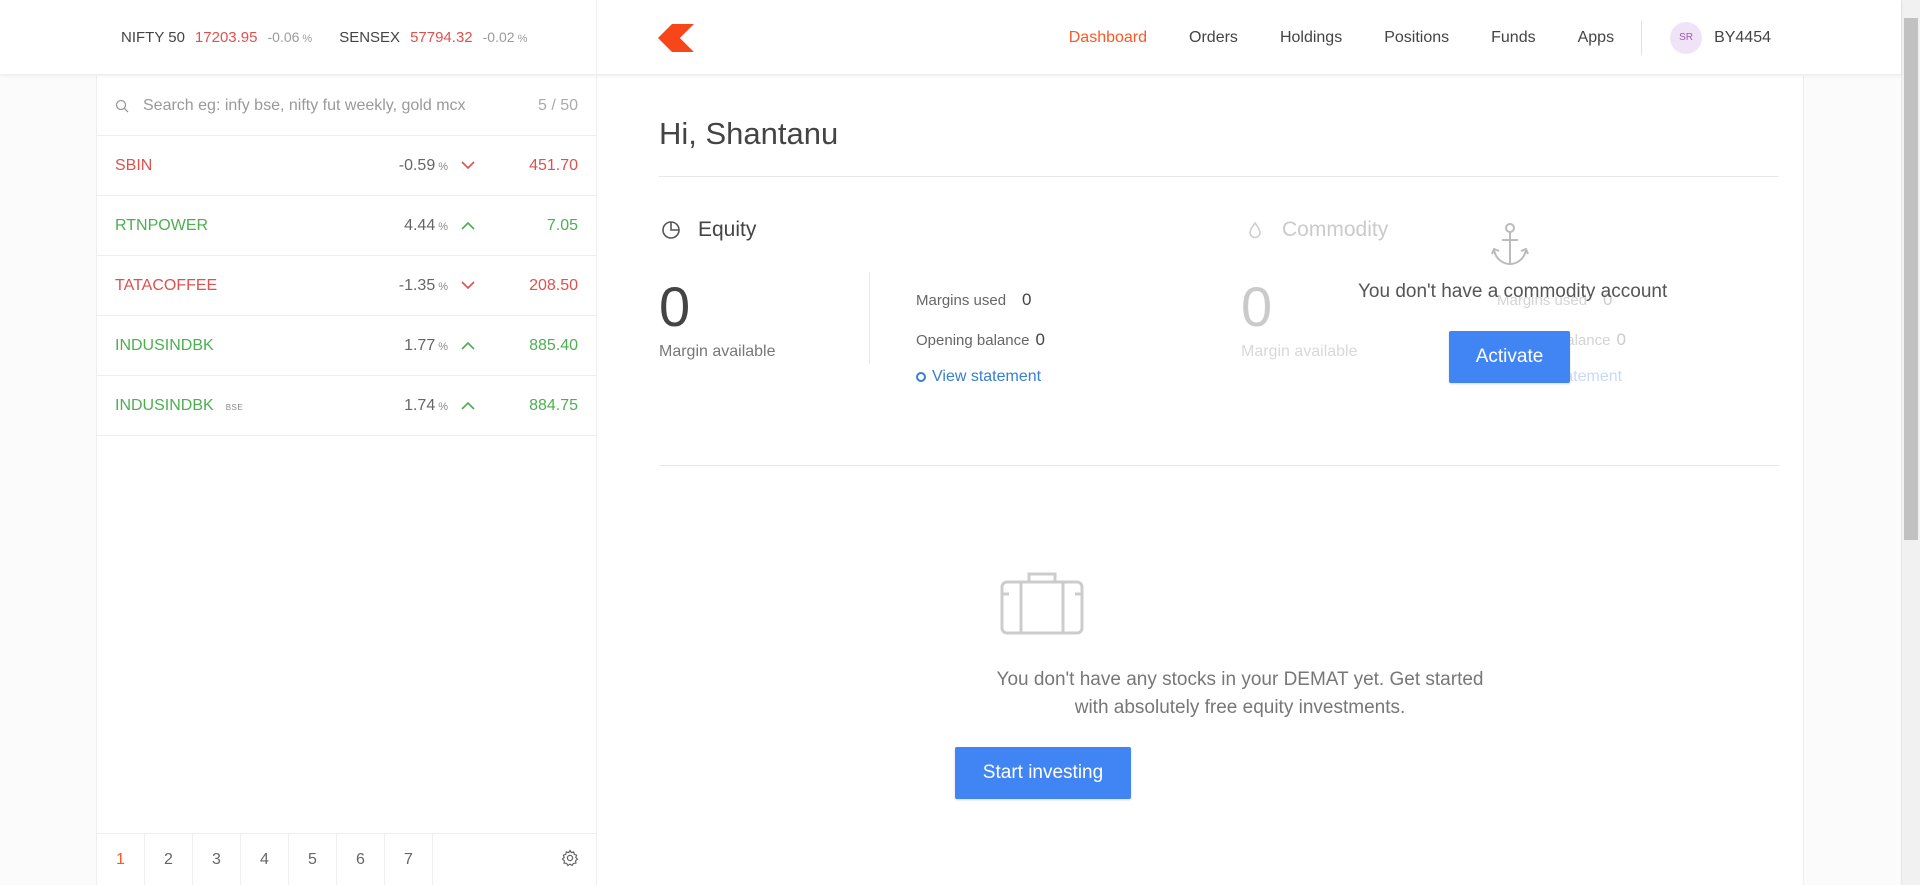 This screenshot has height=885, width=1920. What do you see at coordinates (221, 286) in the screenshot?
I see `instrument-symbol: TATACOFFEE` at bounding box center [221, 286].